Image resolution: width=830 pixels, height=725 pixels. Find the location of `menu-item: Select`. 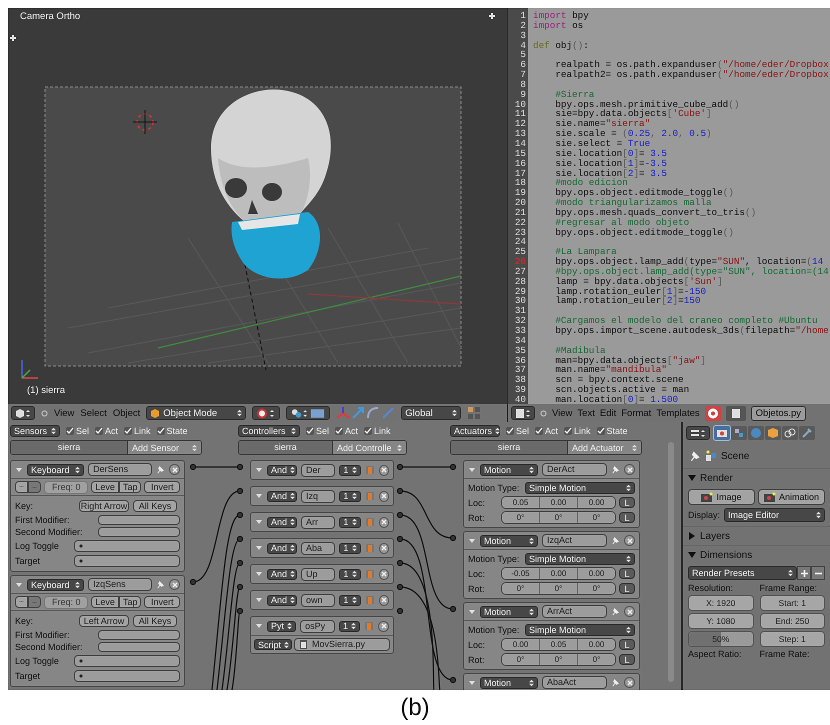

menu-item: Select is located at coordinates (93, 413).